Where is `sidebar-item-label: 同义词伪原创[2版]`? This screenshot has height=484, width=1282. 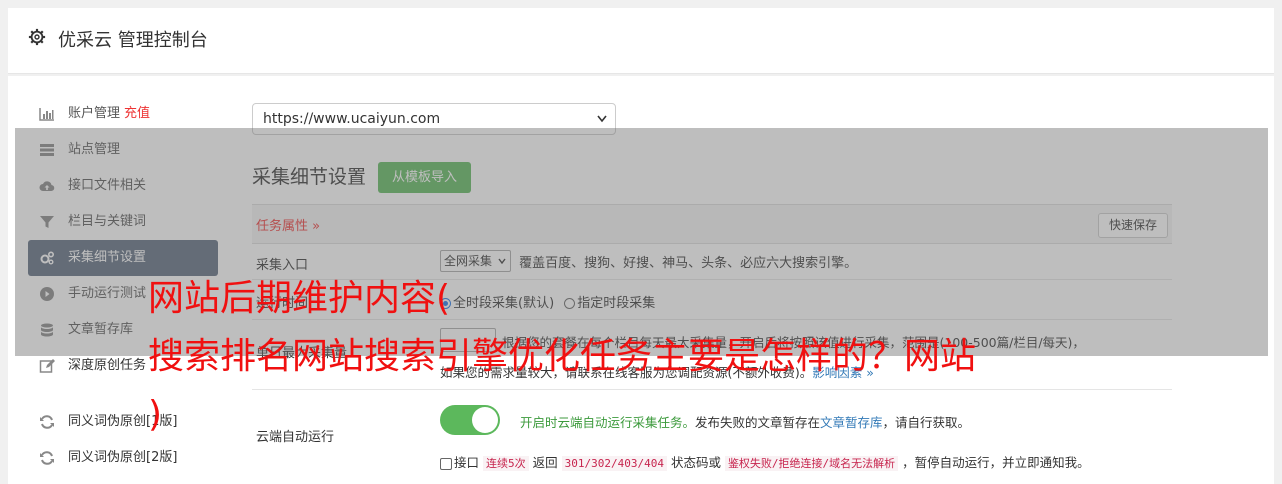 sidebar-item-label: 同义词伪原创[2版] is located at coordinates (123, 457).